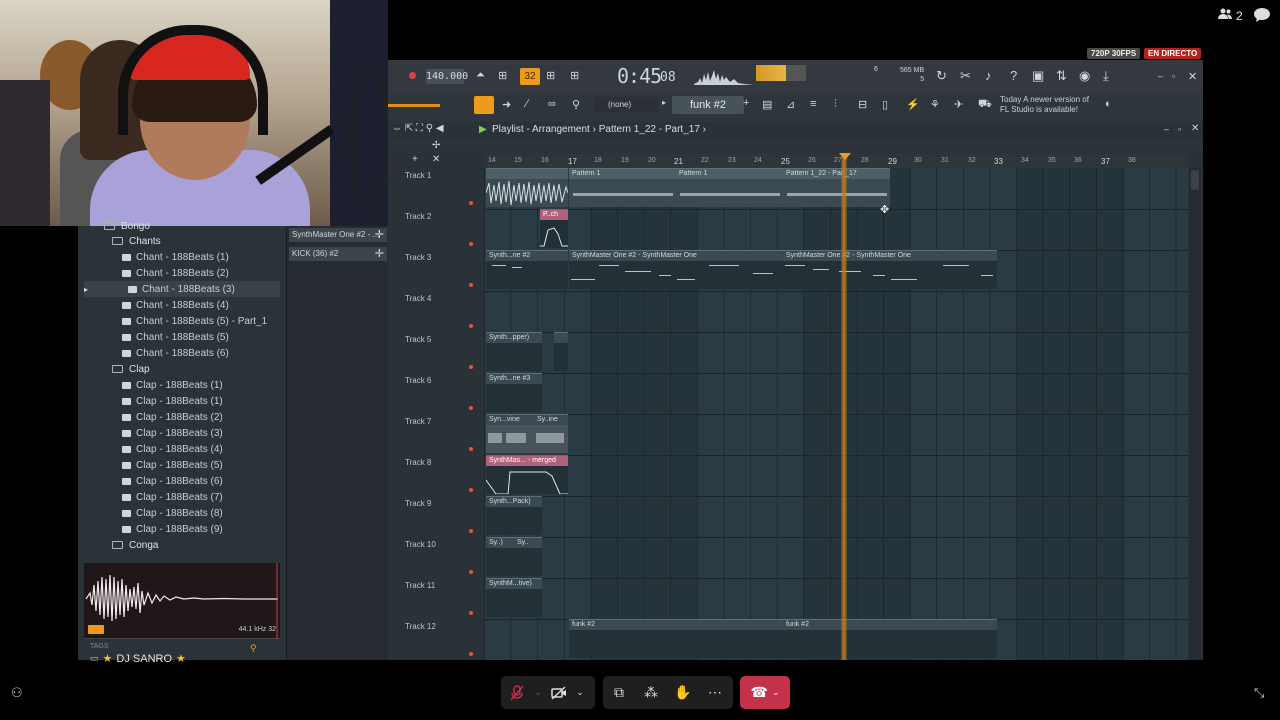  Describe the element at coordinates (639, 76) in the screenshot. I see `song-time: 0:45` at that location.